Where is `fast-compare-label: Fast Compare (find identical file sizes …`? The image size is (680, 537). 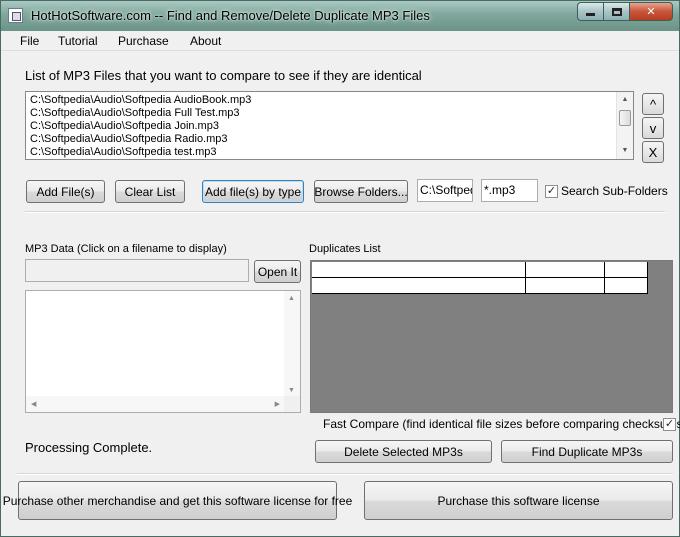 fast-compare-label: Fast Compare (find identical file sizes … is located at coordinates (501, 424).